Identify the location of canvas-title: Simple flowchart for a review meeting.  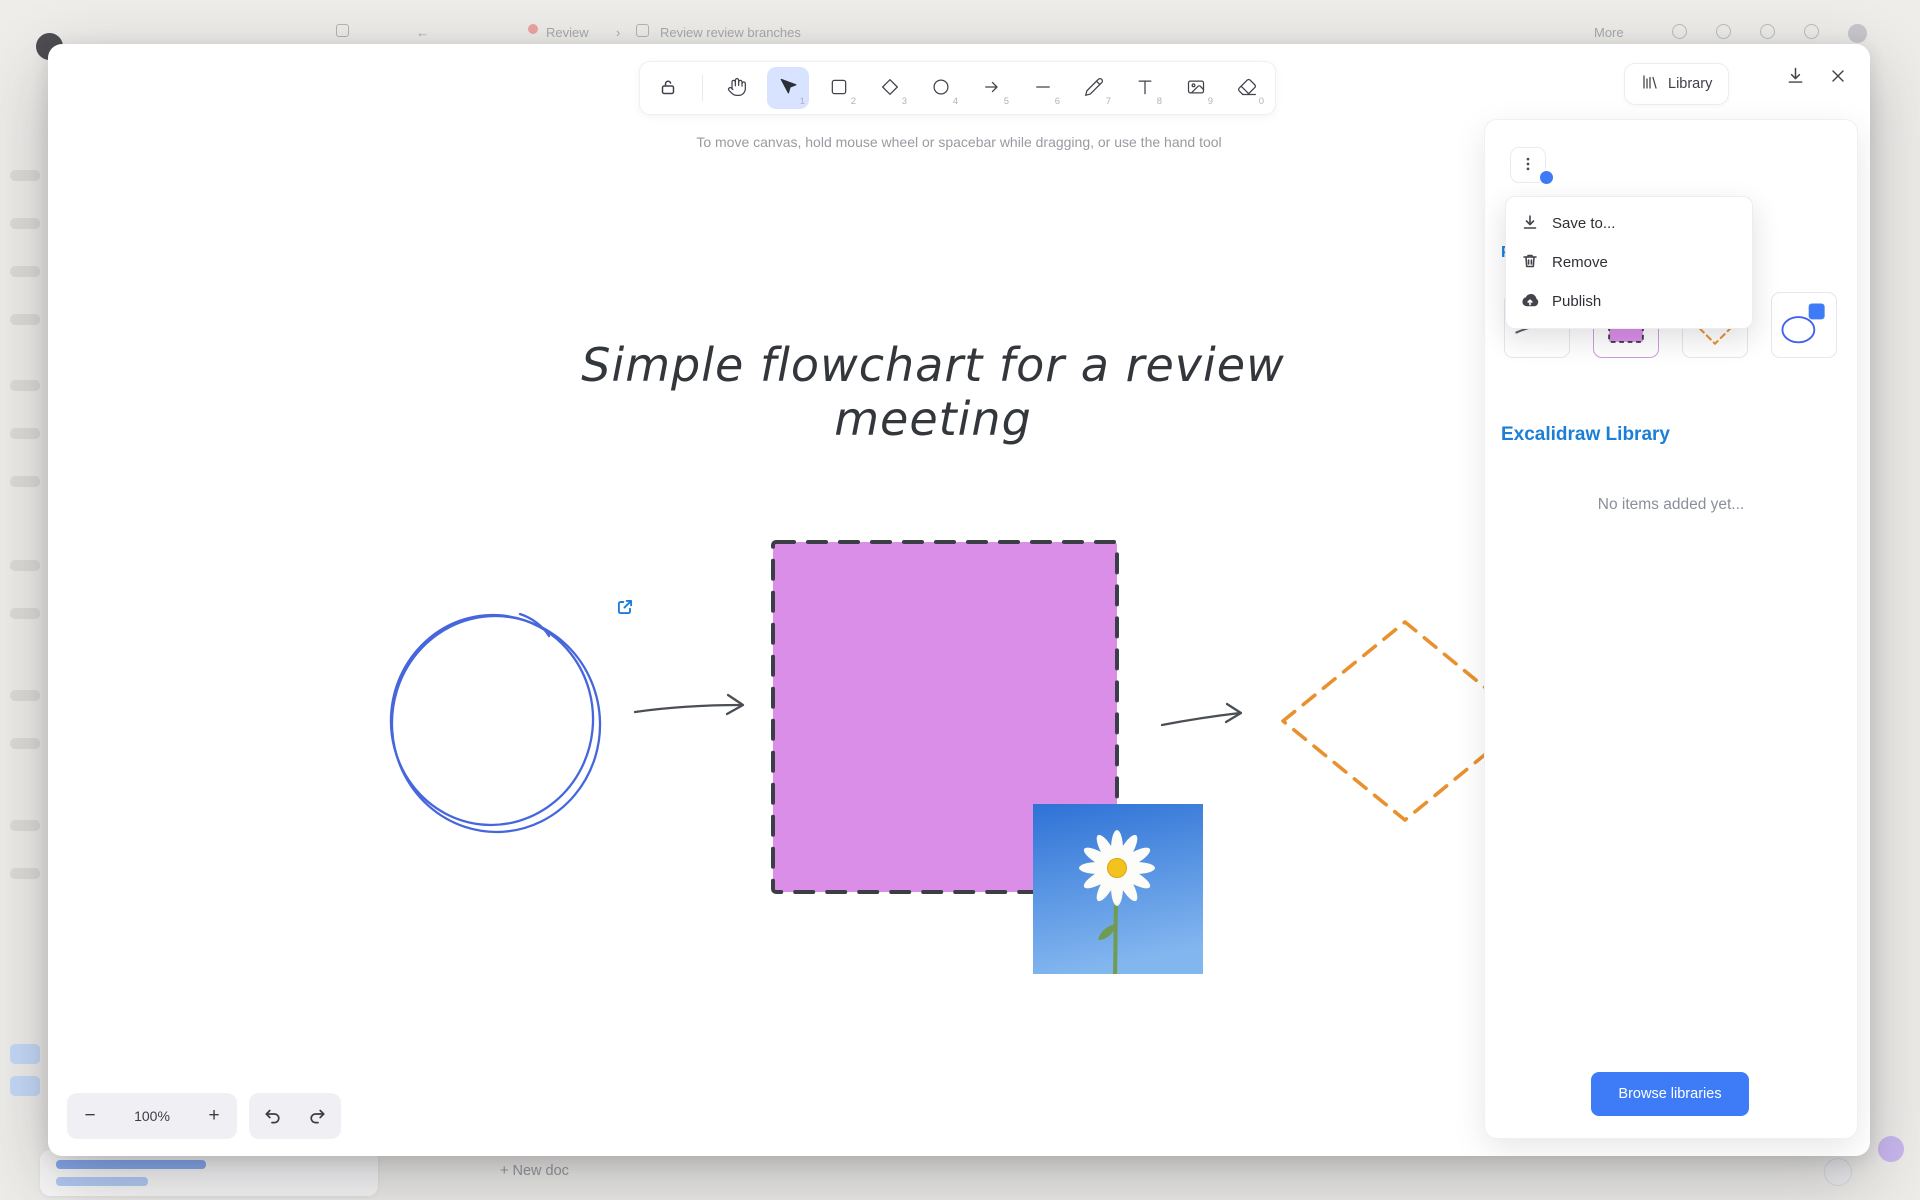
(933, 392).